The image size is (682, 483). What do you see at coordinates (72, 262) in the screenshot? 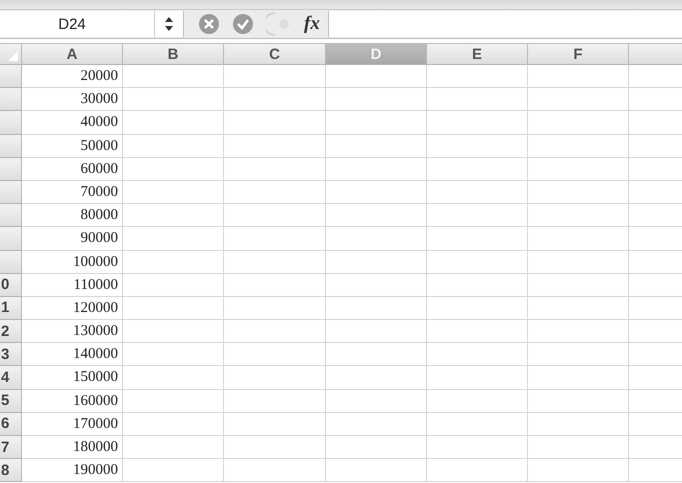
I see `table-cell: 100000` at bounding box center [72, 262].